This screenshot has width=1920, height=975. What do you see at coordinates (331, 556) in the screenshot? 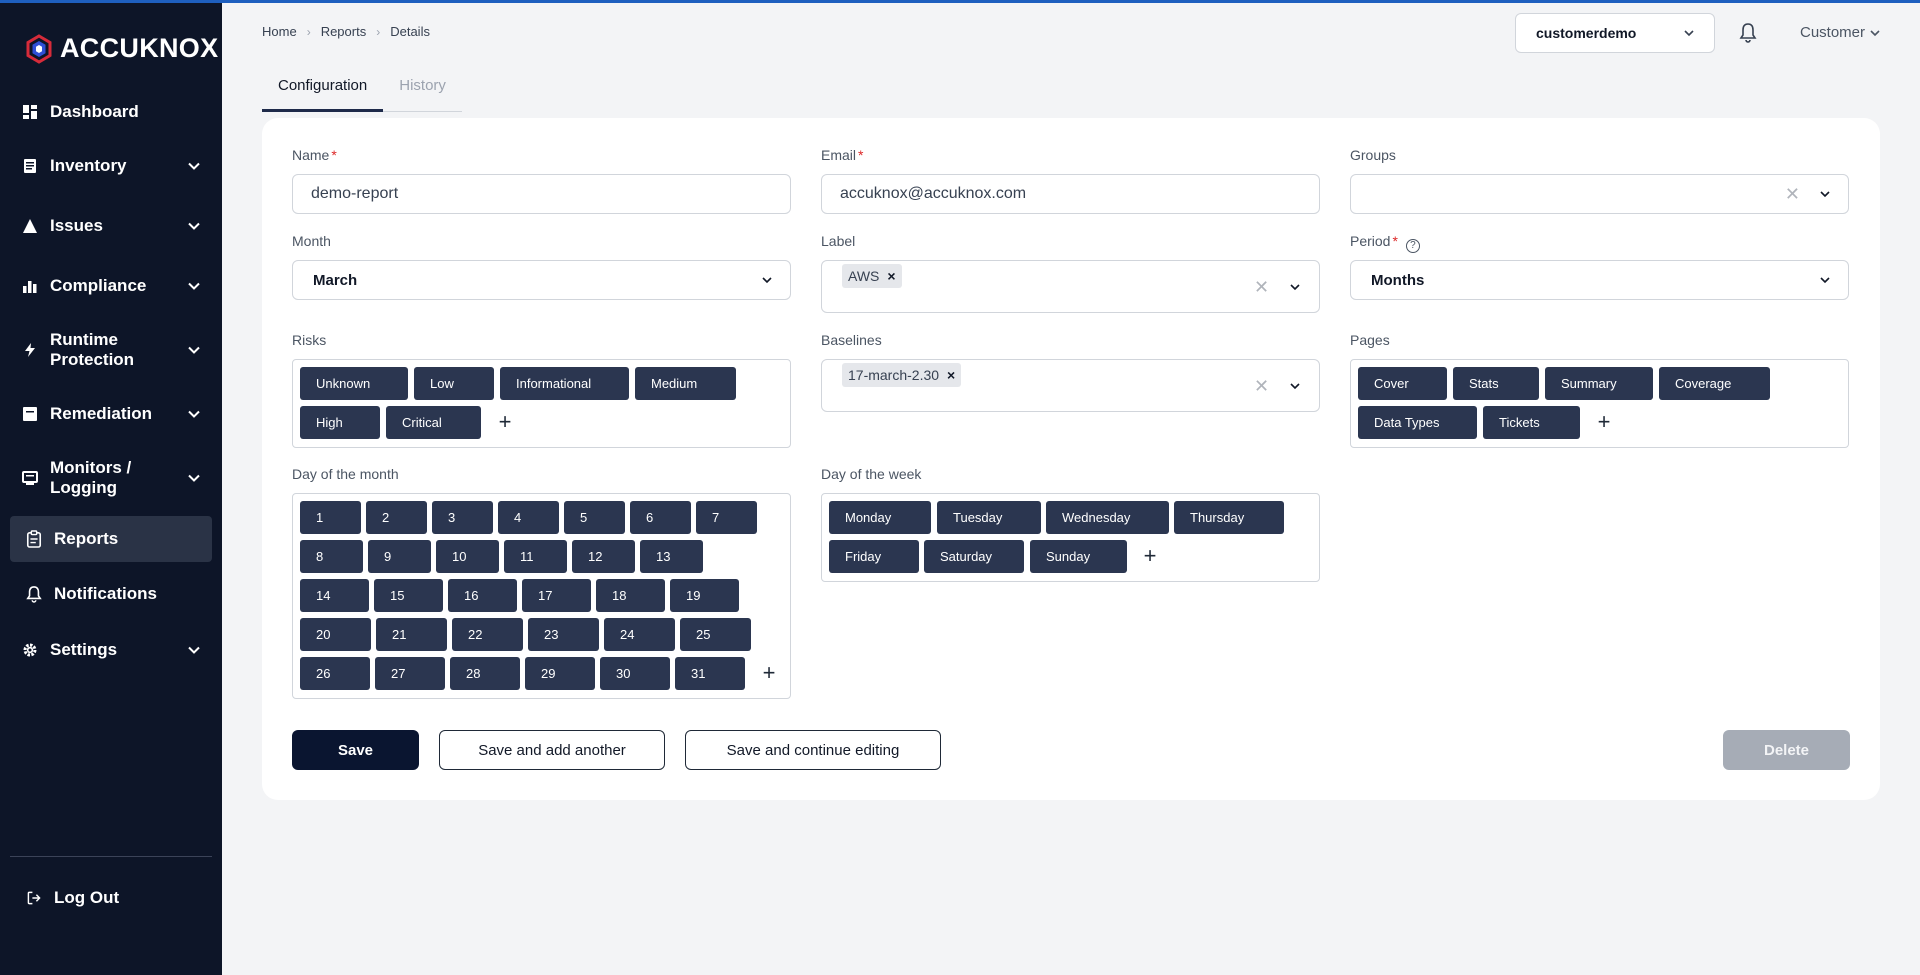
I see `day-chip: 8` at bounding box center [331, 556].